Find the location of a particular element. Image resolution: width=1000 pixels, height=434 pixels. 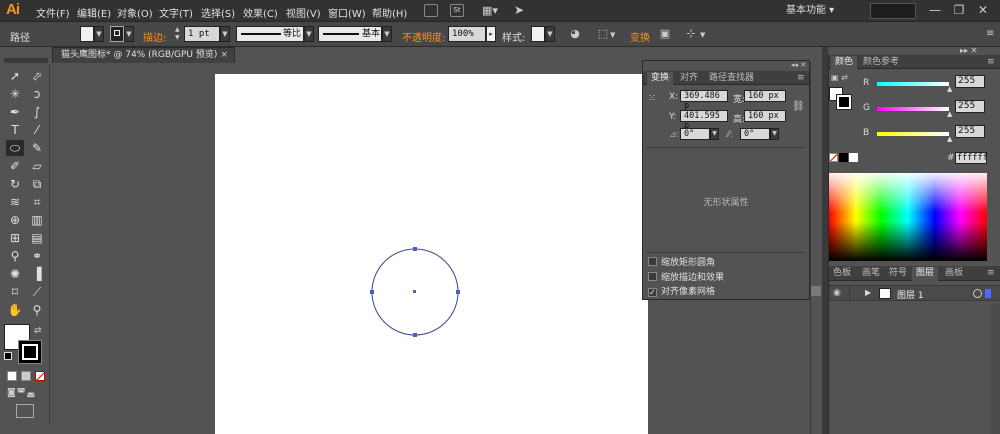

g-field: 255 is located at coordinates (970, 106).